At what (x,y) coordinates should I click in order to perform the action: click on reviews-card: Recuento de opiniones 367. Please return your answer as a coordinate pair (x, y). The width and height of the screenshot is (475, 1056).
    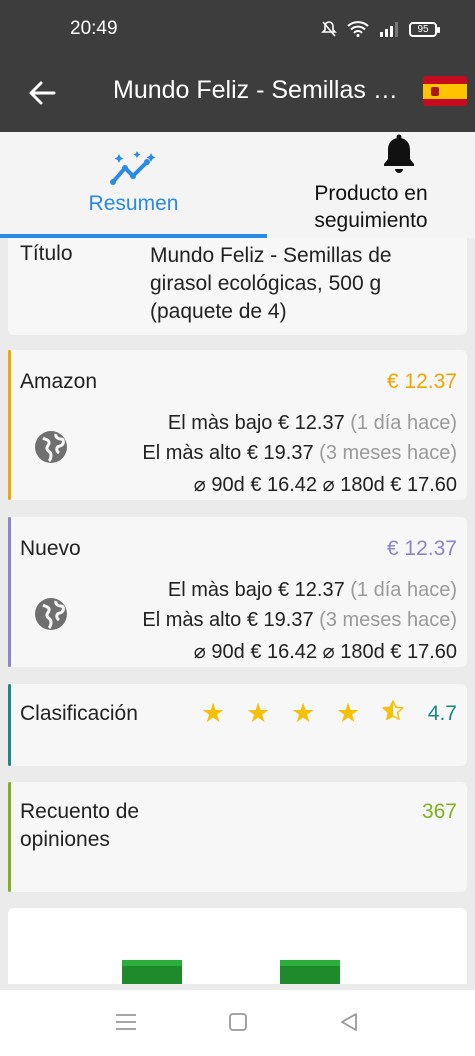
    Looking at the image, I should click on (237, 837).